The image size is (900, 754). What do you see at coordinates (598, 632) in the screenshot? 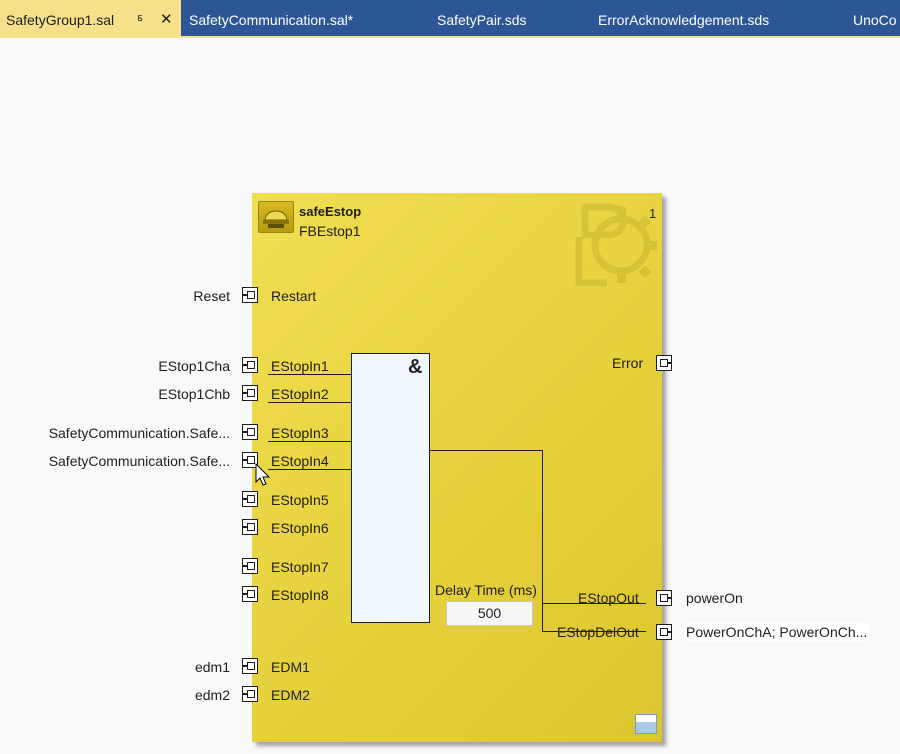
I see `output-pin-label: EStopDelOut` at bounding box center [598, 632].